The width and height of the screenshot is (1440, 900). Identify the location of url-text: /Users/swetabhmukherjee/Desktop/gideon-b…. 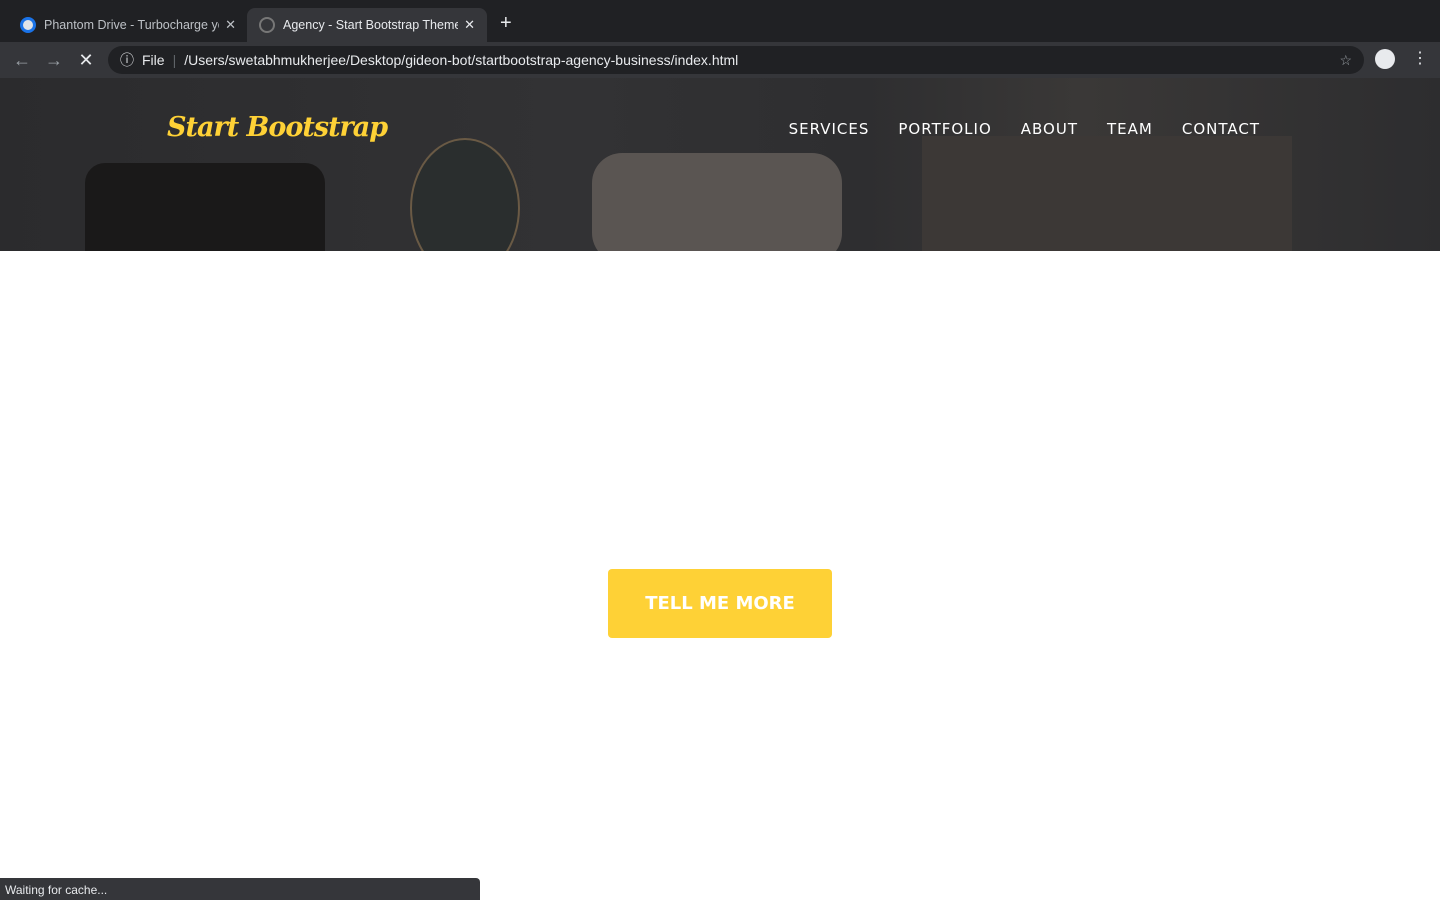
(461, 60).